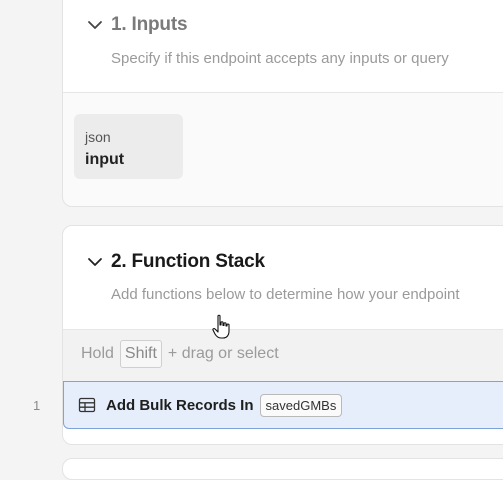  I want to click on function-stack-toggle: 2. Function Stack, so click(176, 262).